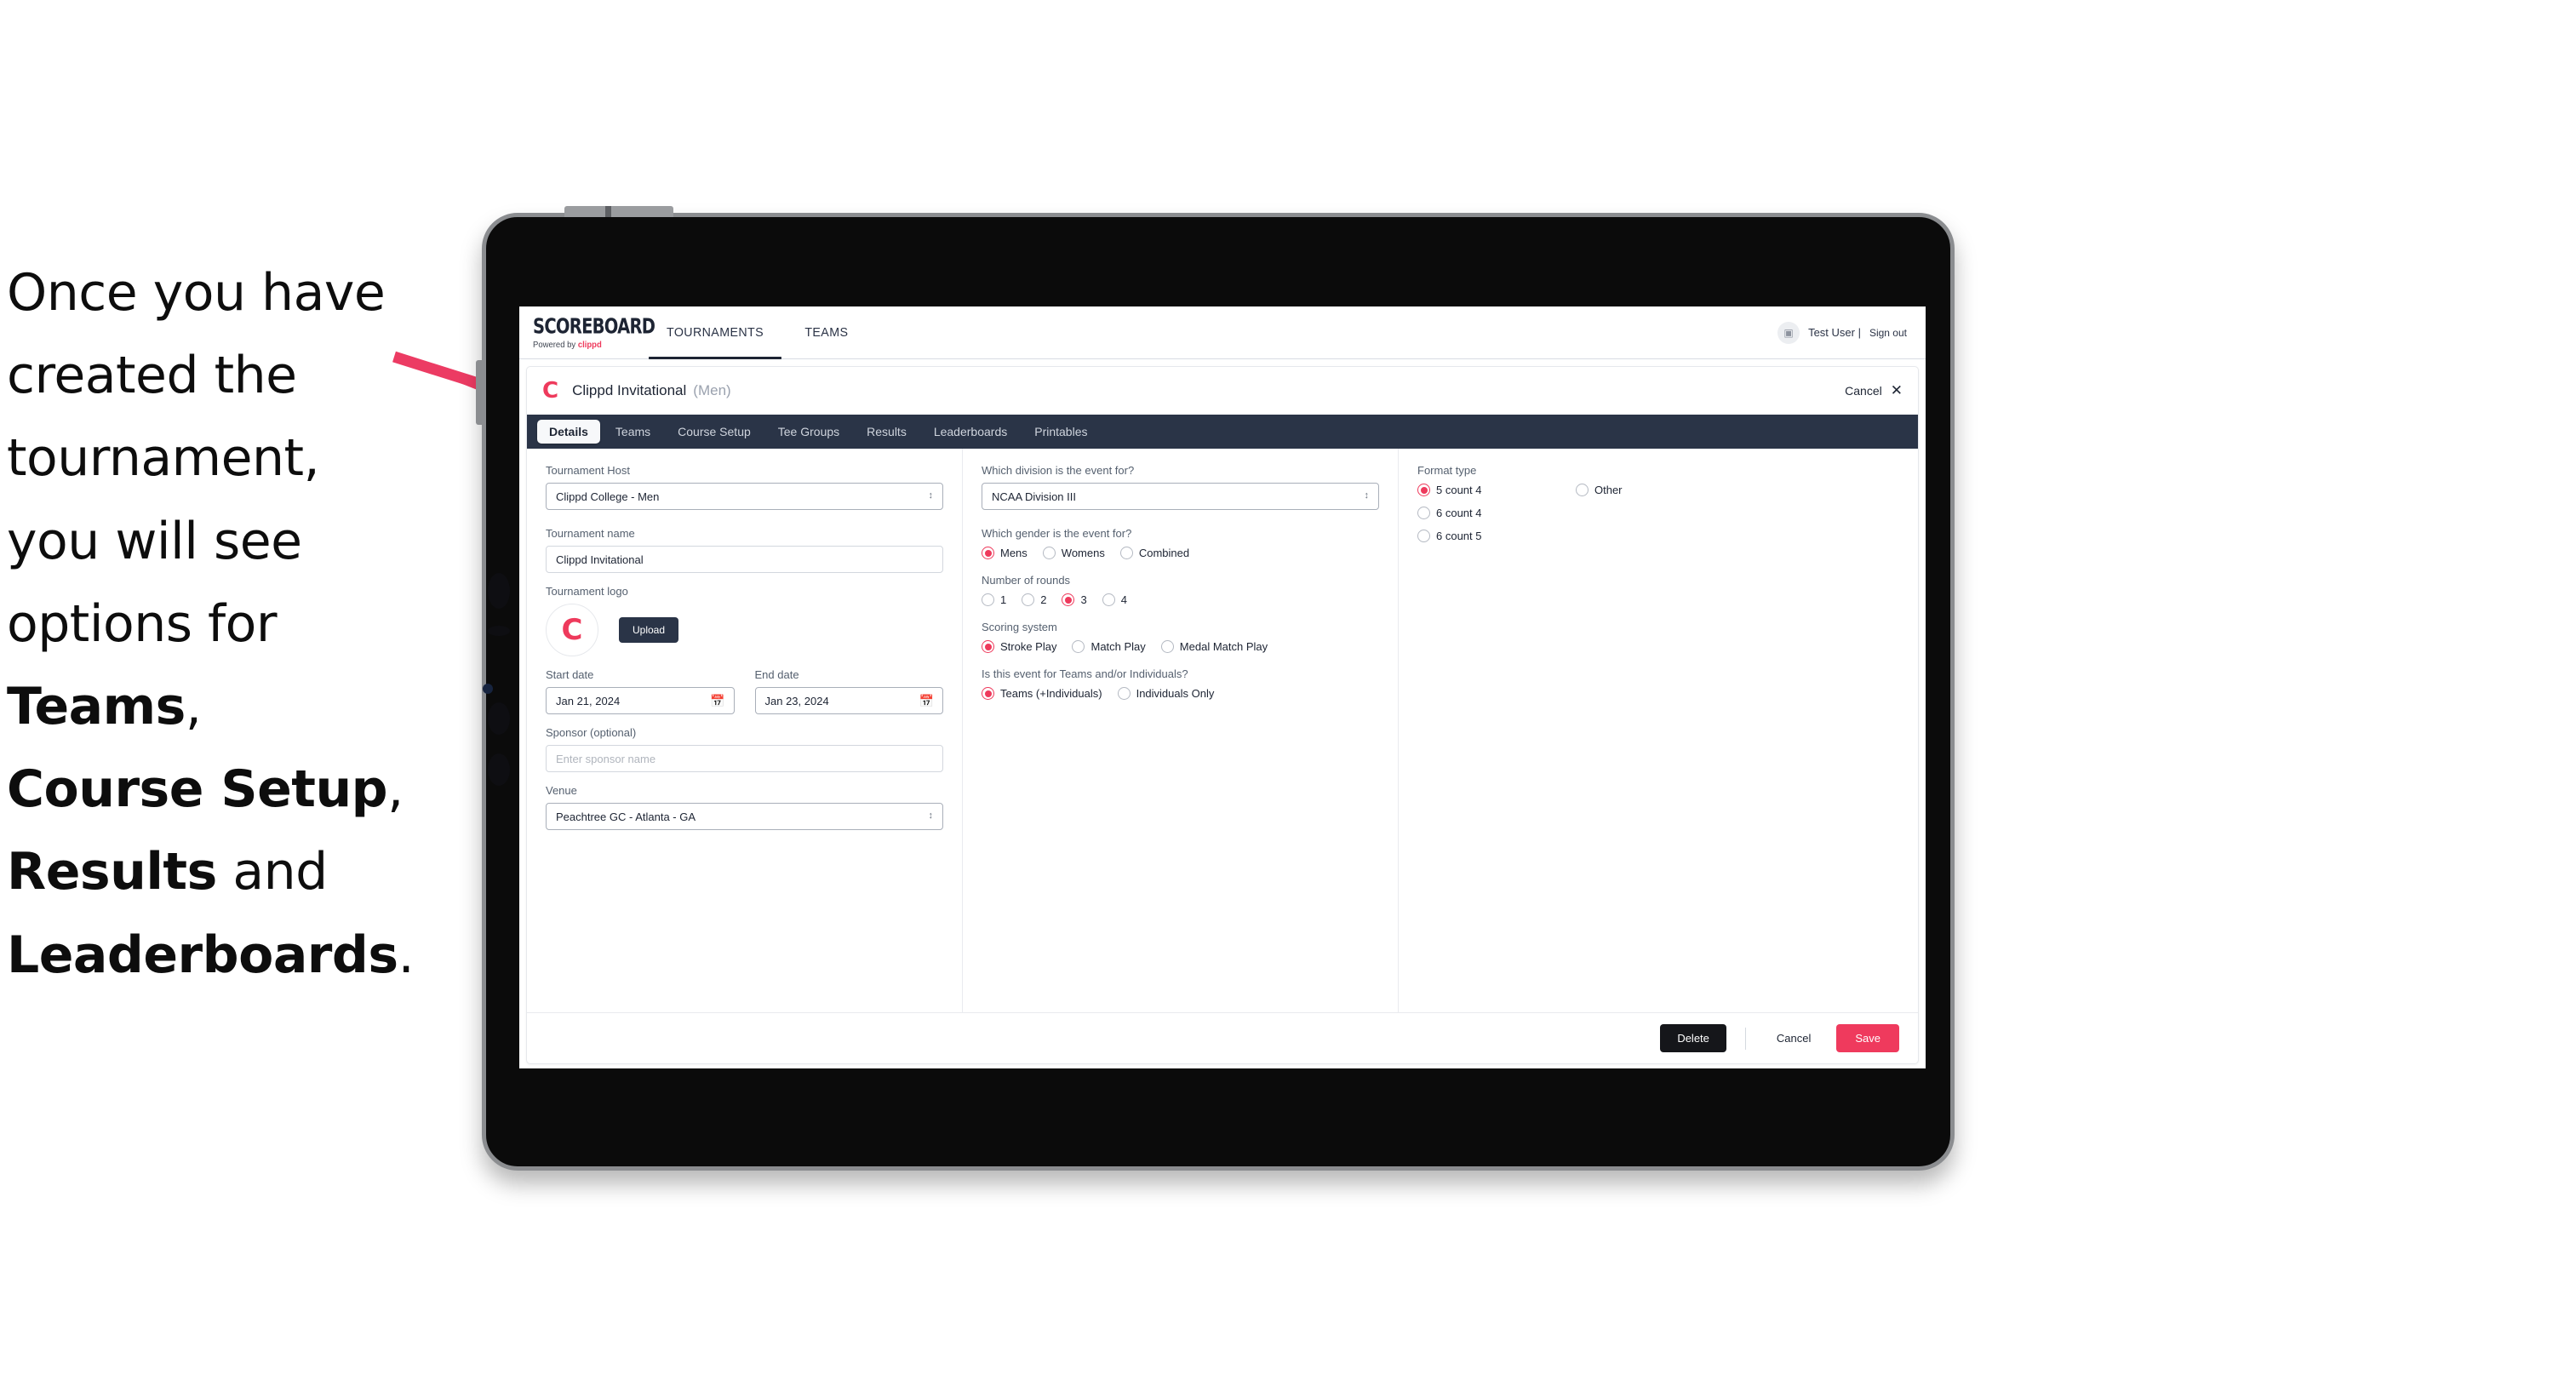 Image resolution: width=2576 pixels, height=1386 pixels. Describe the element at coordinates (197, 293) in the screenshot. I see `annotation-line-1: Once you have` at that location.